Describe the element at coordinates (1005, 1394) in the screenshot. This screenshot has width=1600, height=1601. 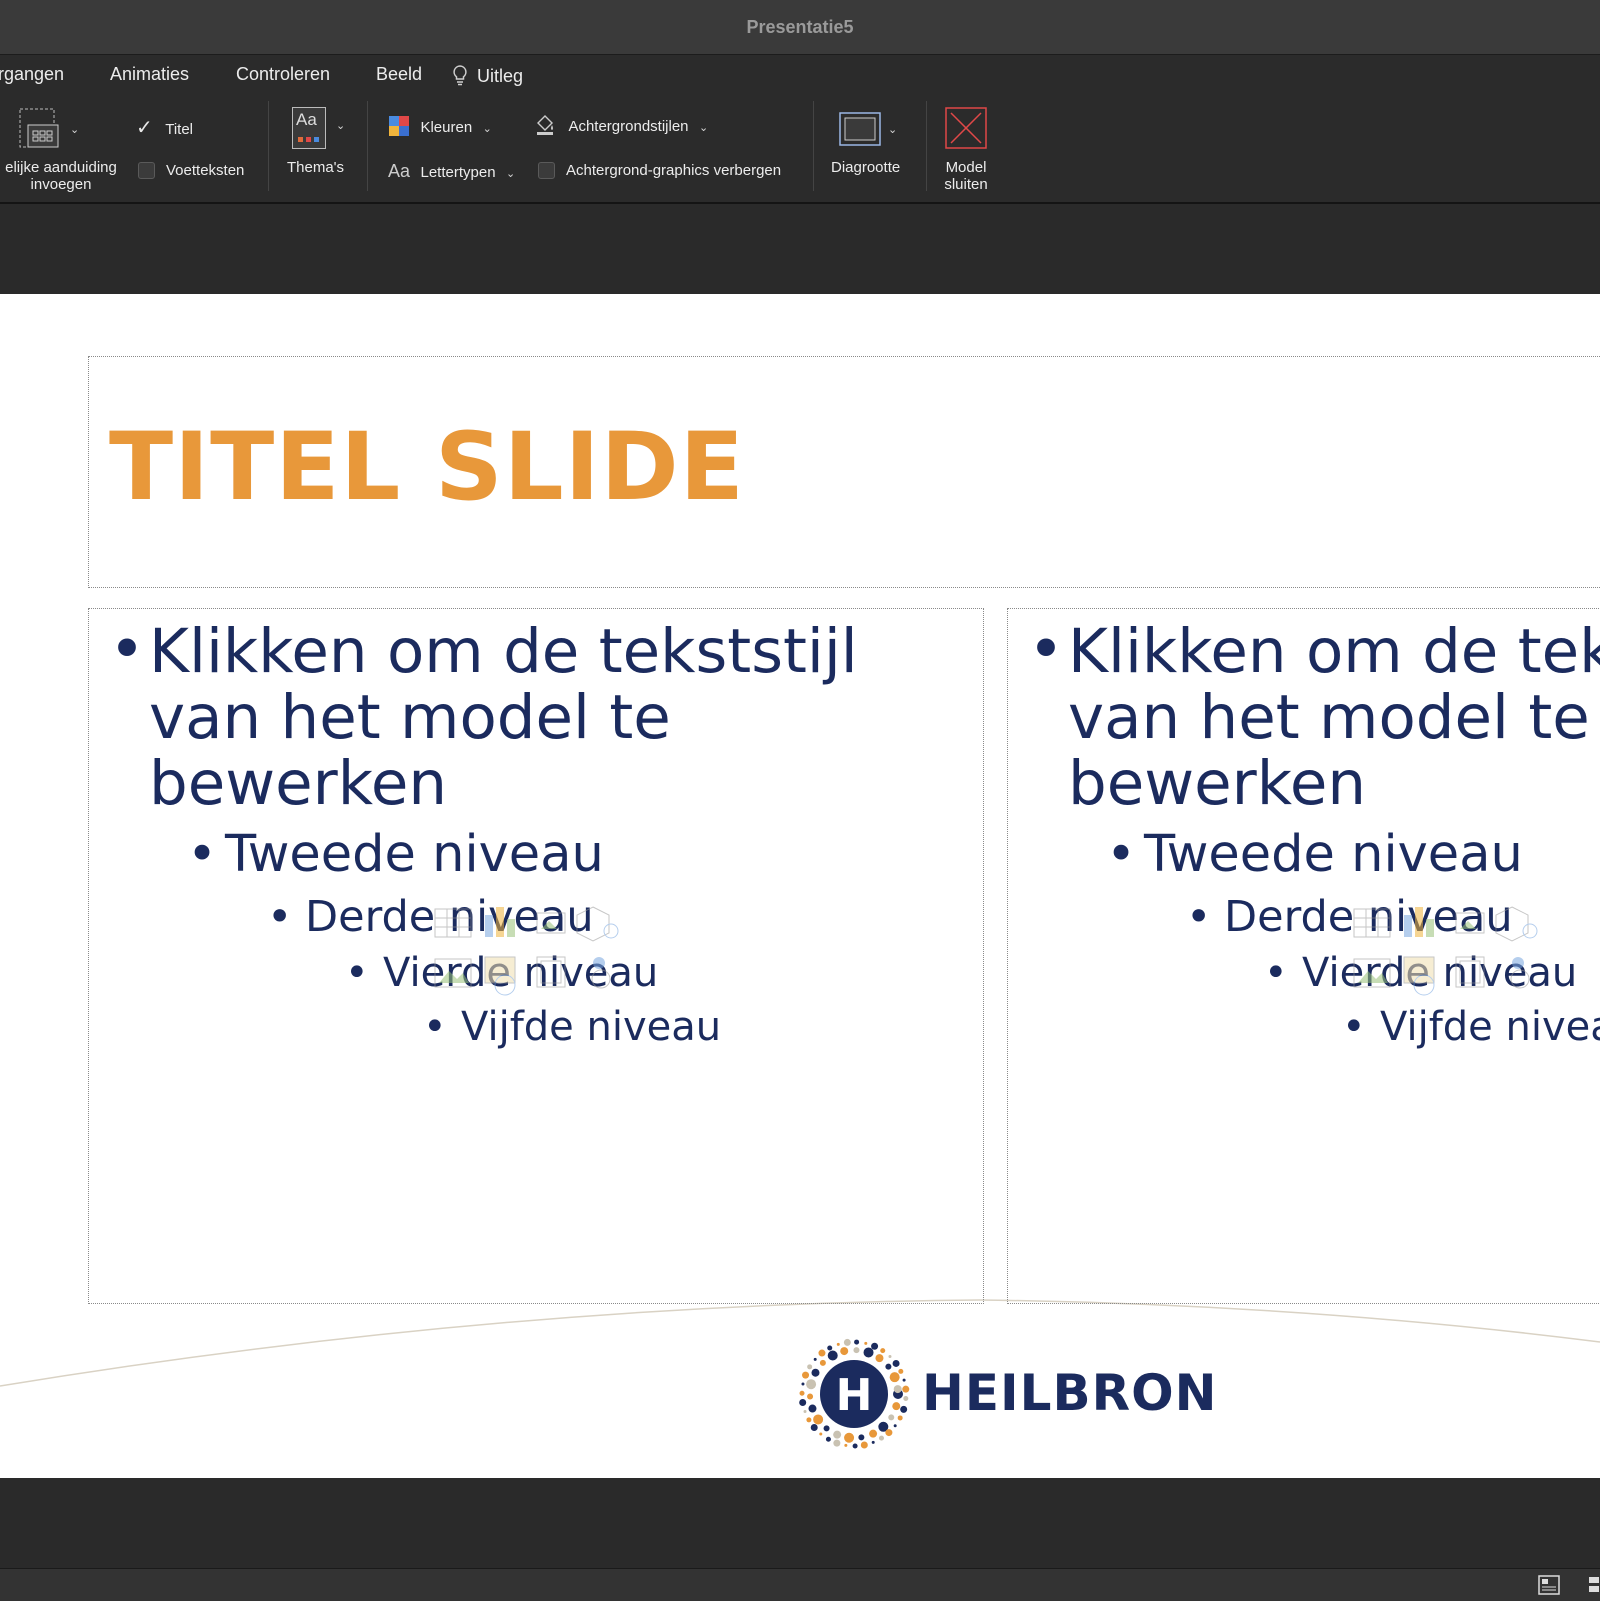
I see `heilbron-logo: H HEILBRON` at that location.